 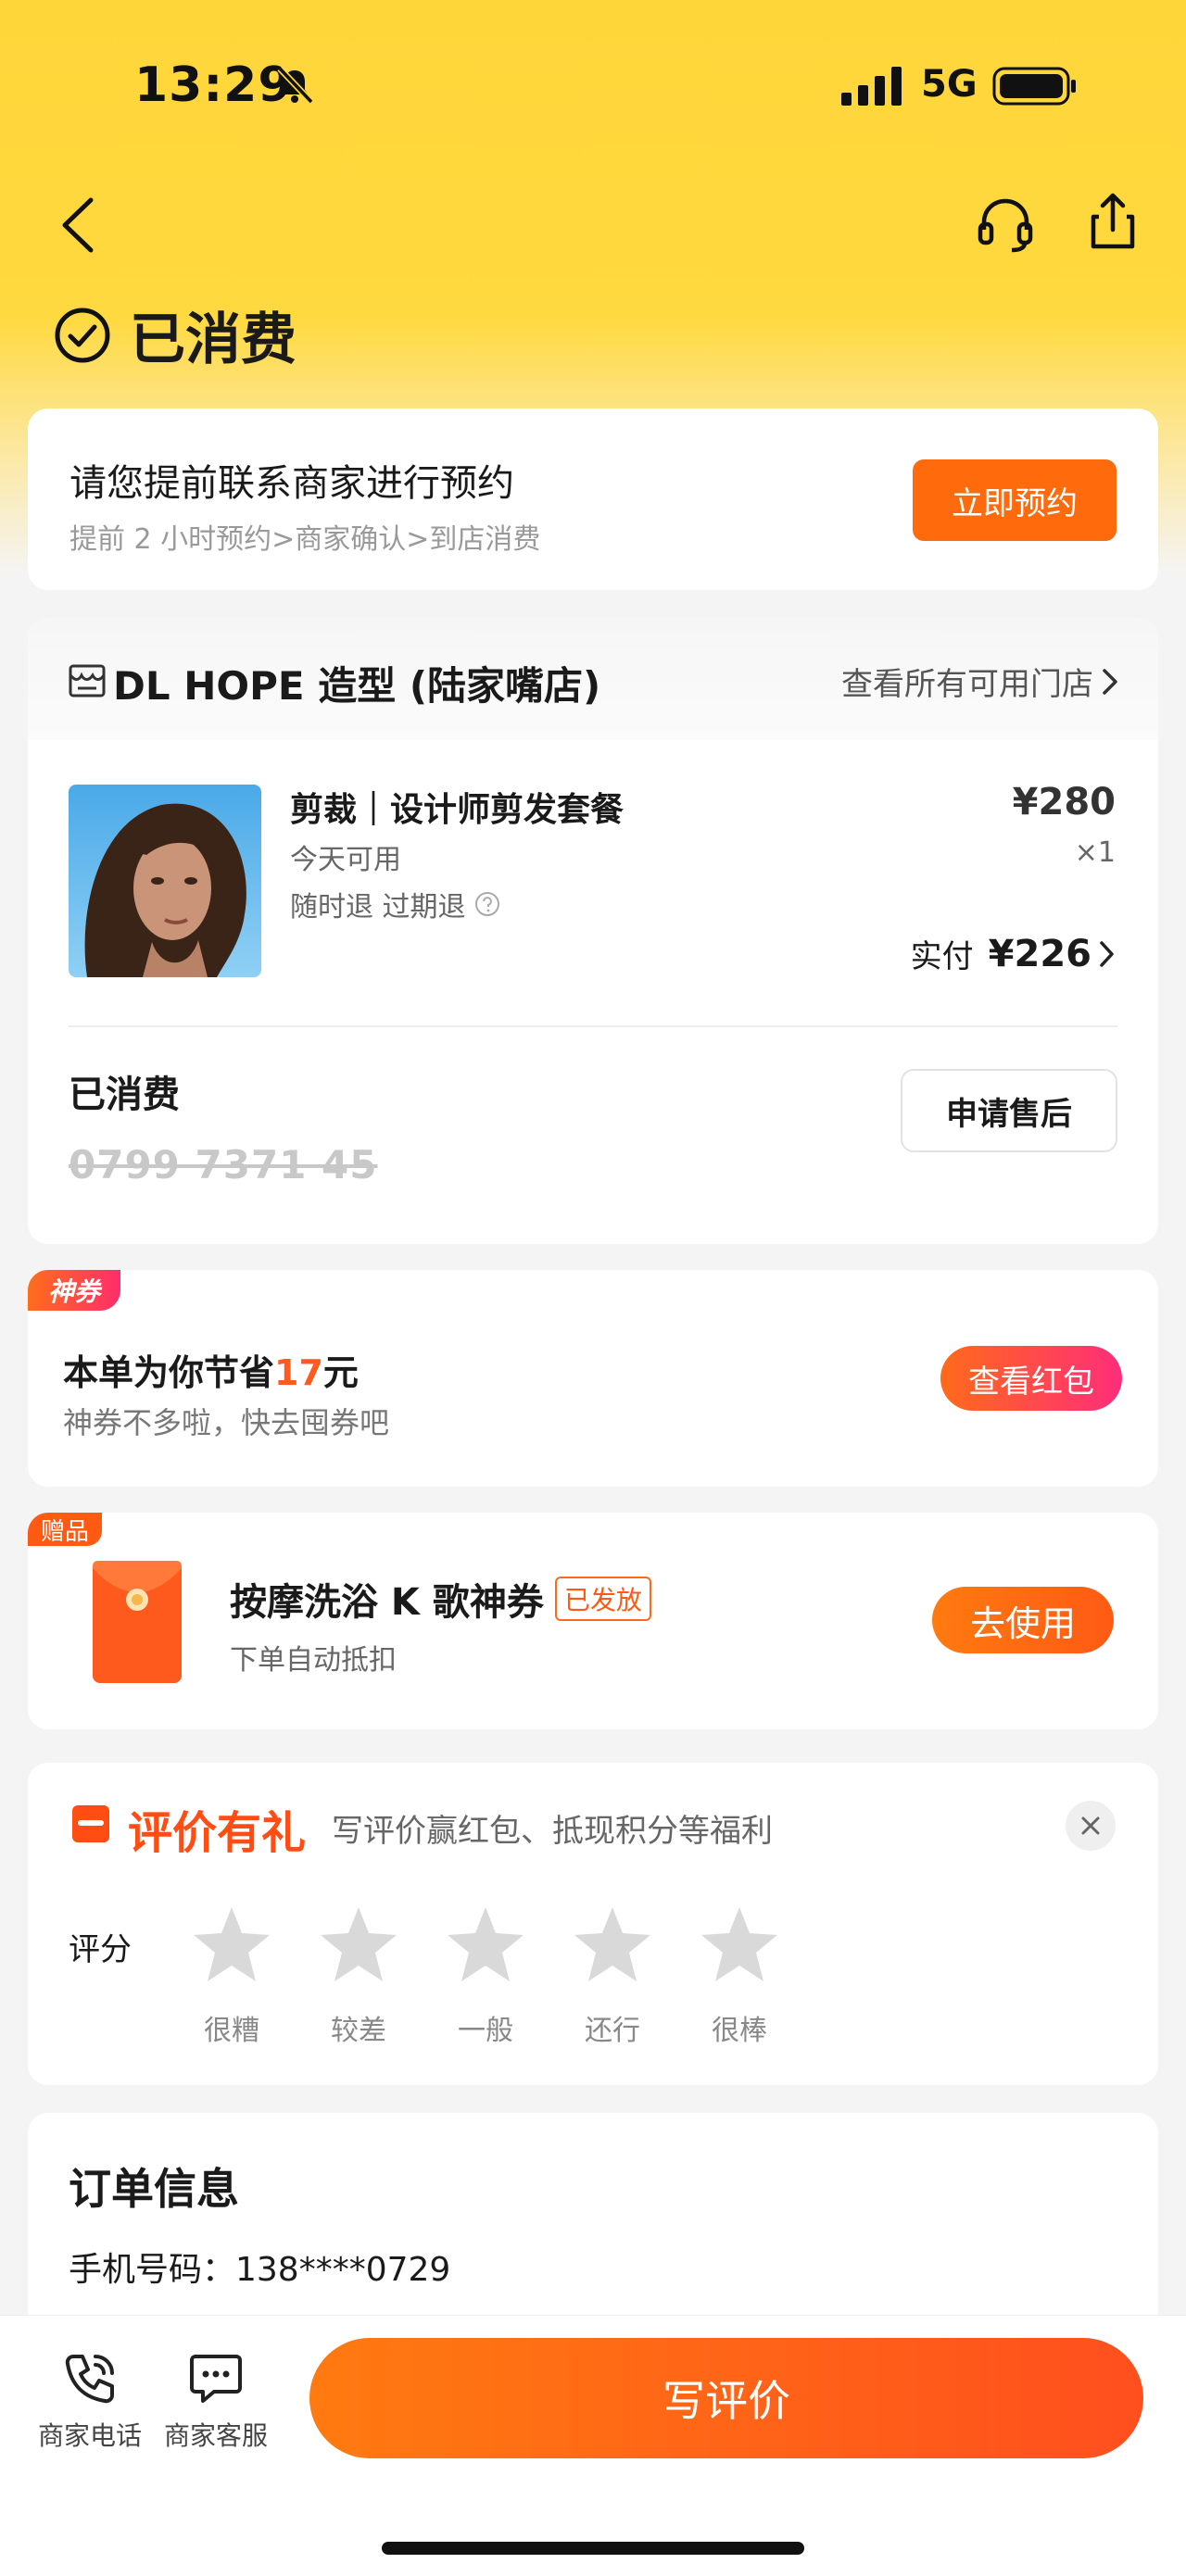 I want to click on product-quantity: ×1, so click(x=1095, y=852).